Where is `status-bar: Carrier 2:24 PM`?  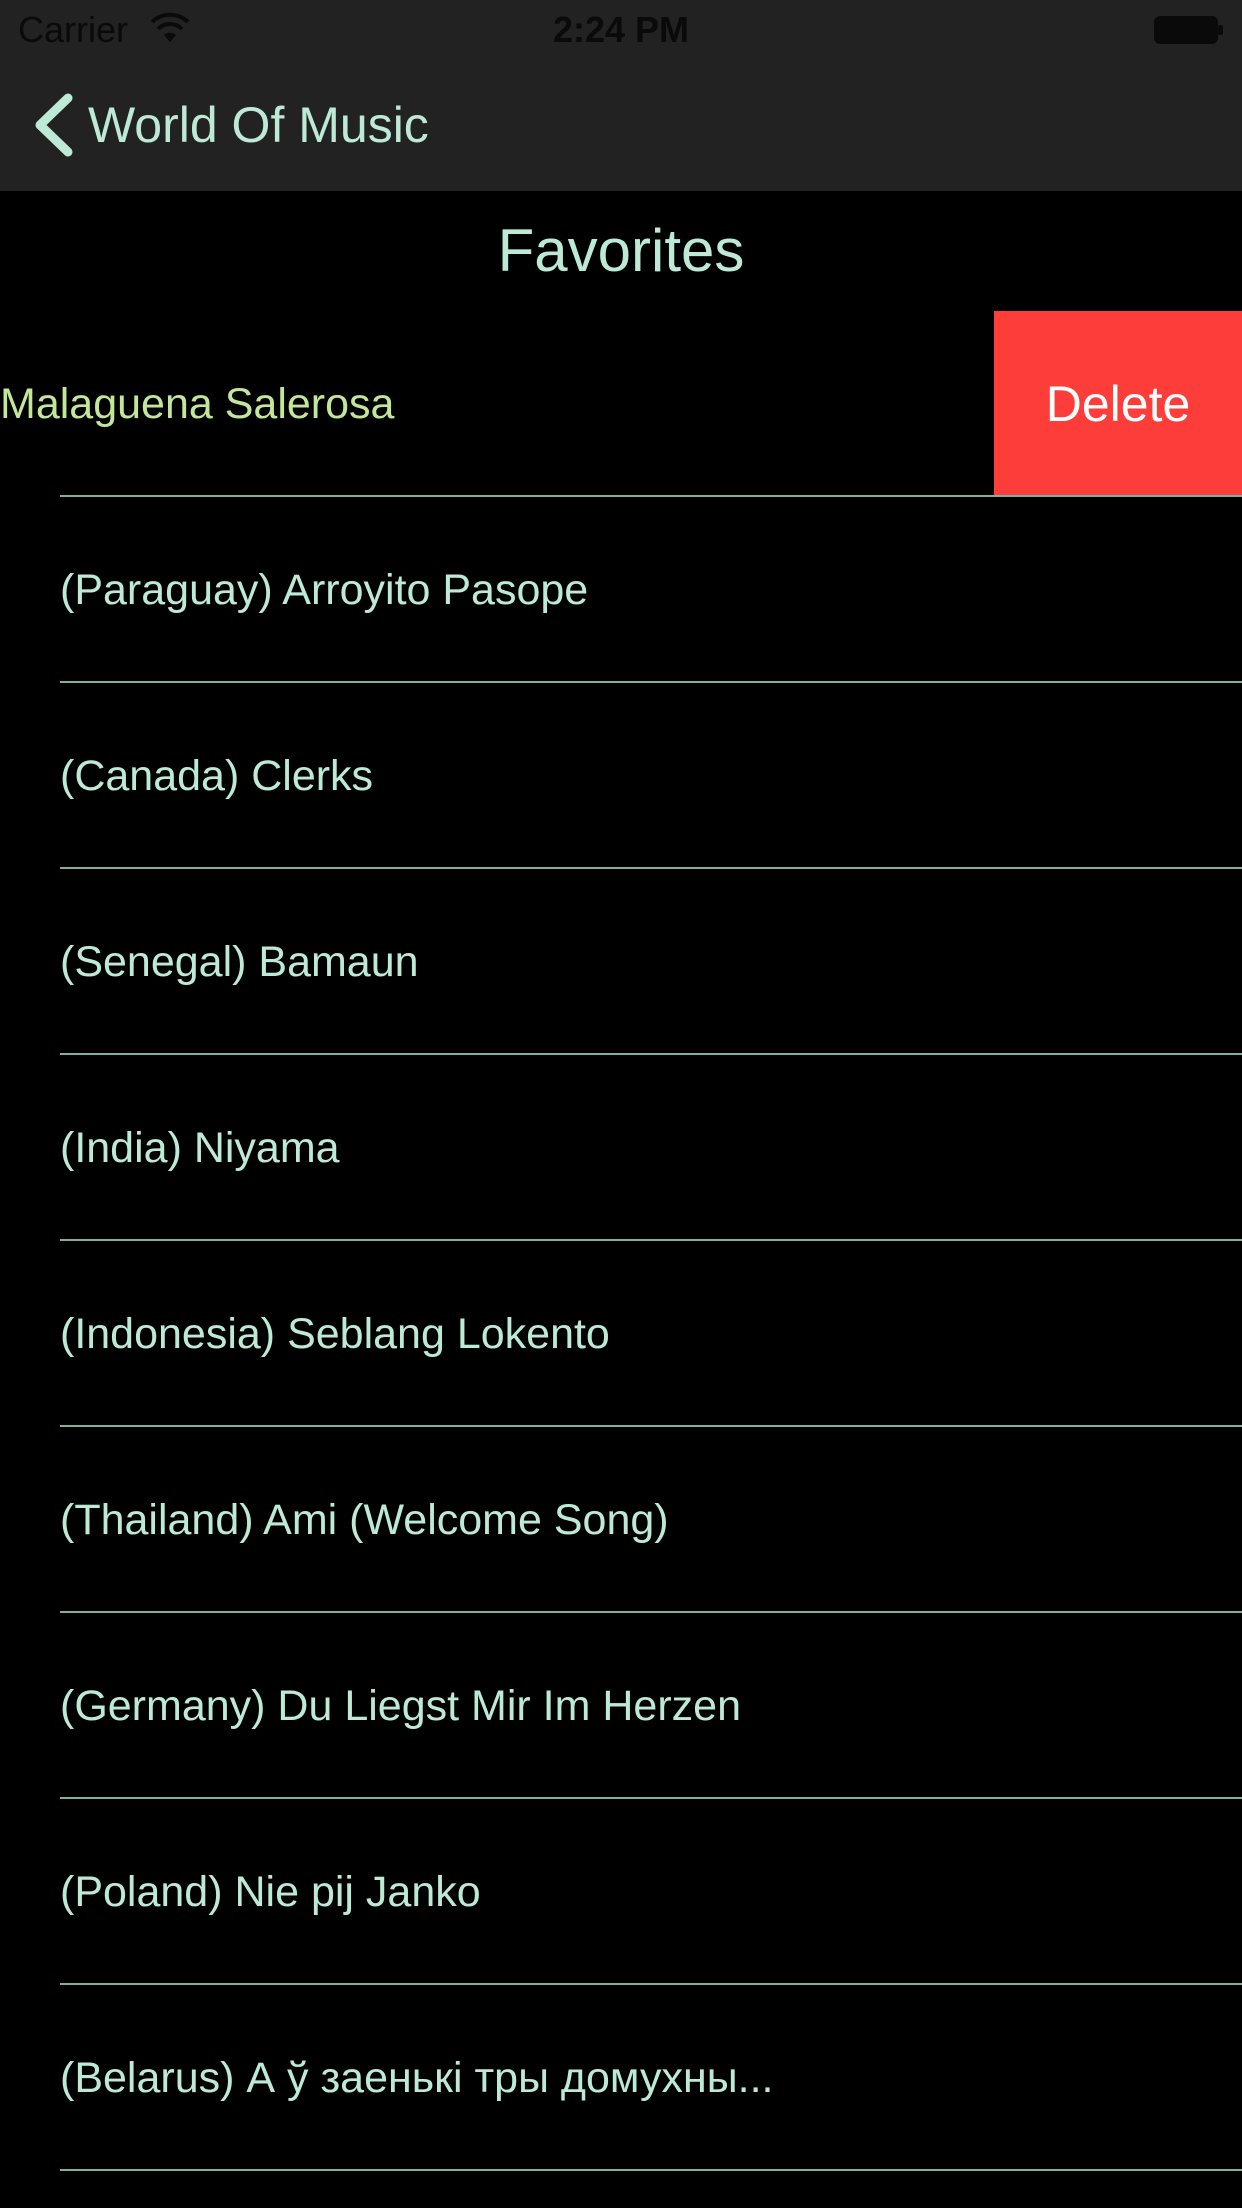
status-bar: Carrier 2:24 PM is located at coordinates (621, 30).